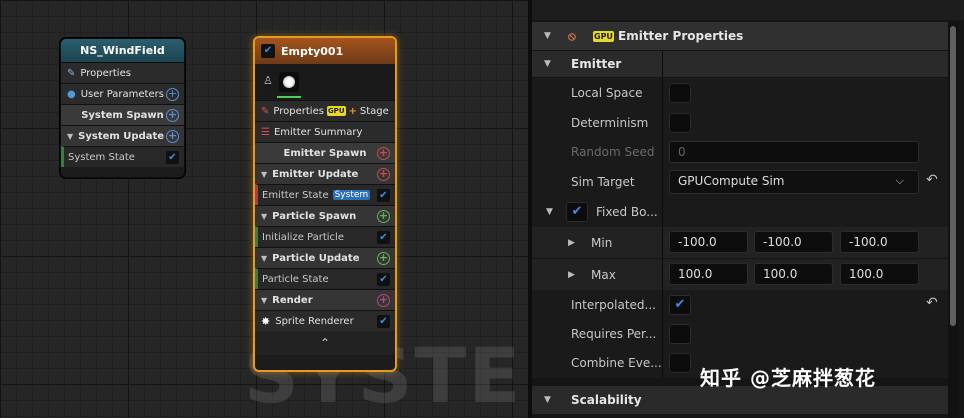 This screenshot has width=964, height=418. I want to click on requires-per-checkbox, so click(680, 334).